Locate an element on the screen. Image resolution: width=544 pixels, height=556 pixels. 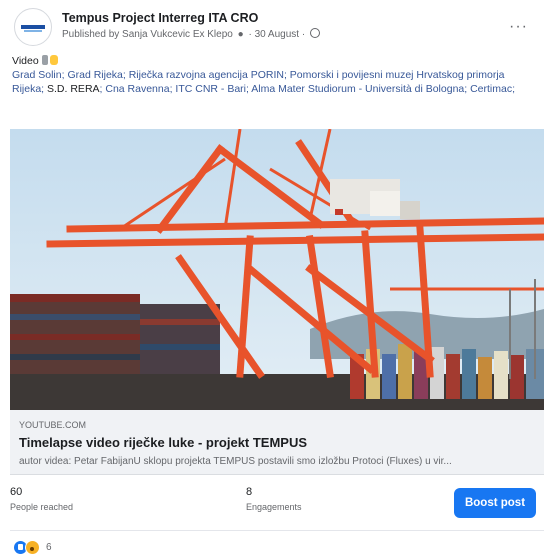
engagements-label: Engagements is located at coordinates (274, 507).